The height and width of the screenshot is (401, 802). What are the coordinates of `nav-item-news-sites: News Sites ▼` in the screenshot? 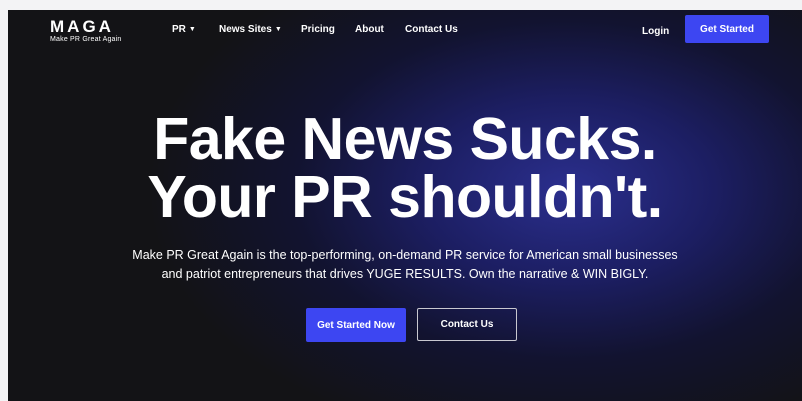 It's located at (250, 29).